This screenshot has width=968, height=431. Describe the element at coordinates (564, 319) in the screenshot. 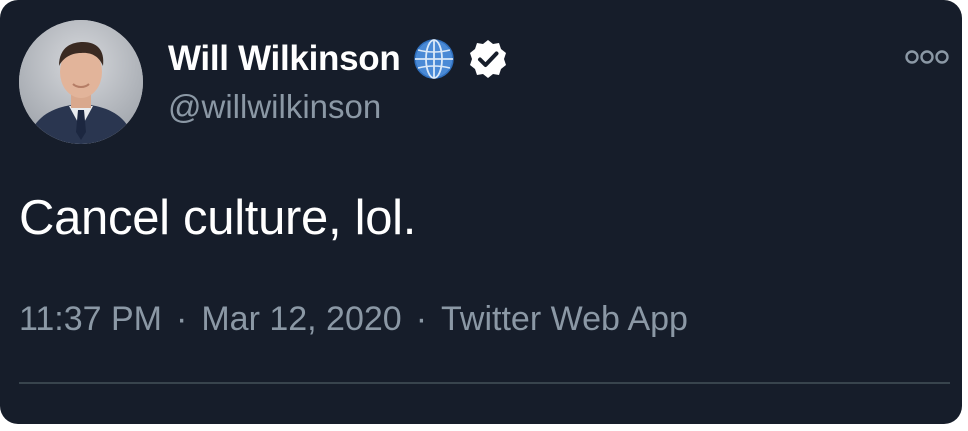

I see `tweet-source-link: Twitter Web App` at that location.